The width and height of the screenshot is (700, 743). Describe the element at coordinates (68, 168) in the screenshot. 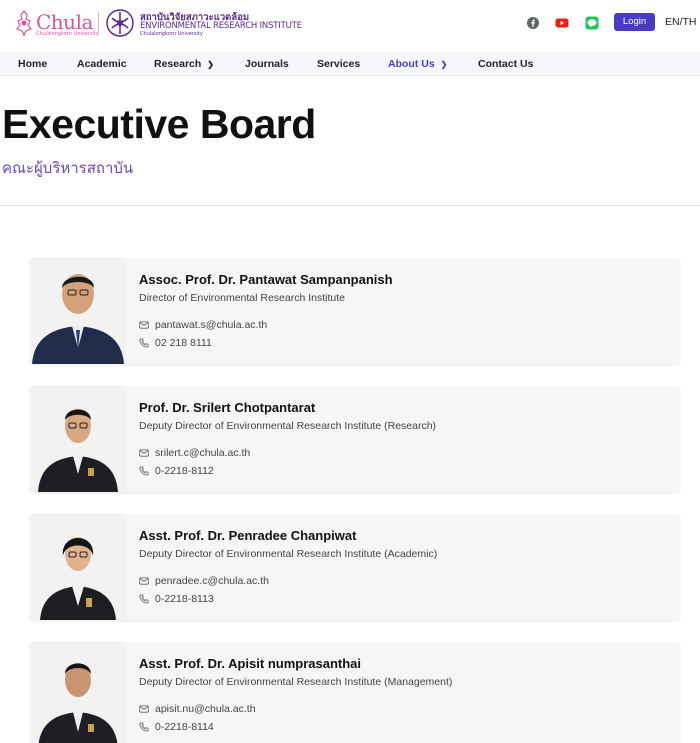

I see `page-subtitle: คณะผู้บริหารสถาบัน` at that location.